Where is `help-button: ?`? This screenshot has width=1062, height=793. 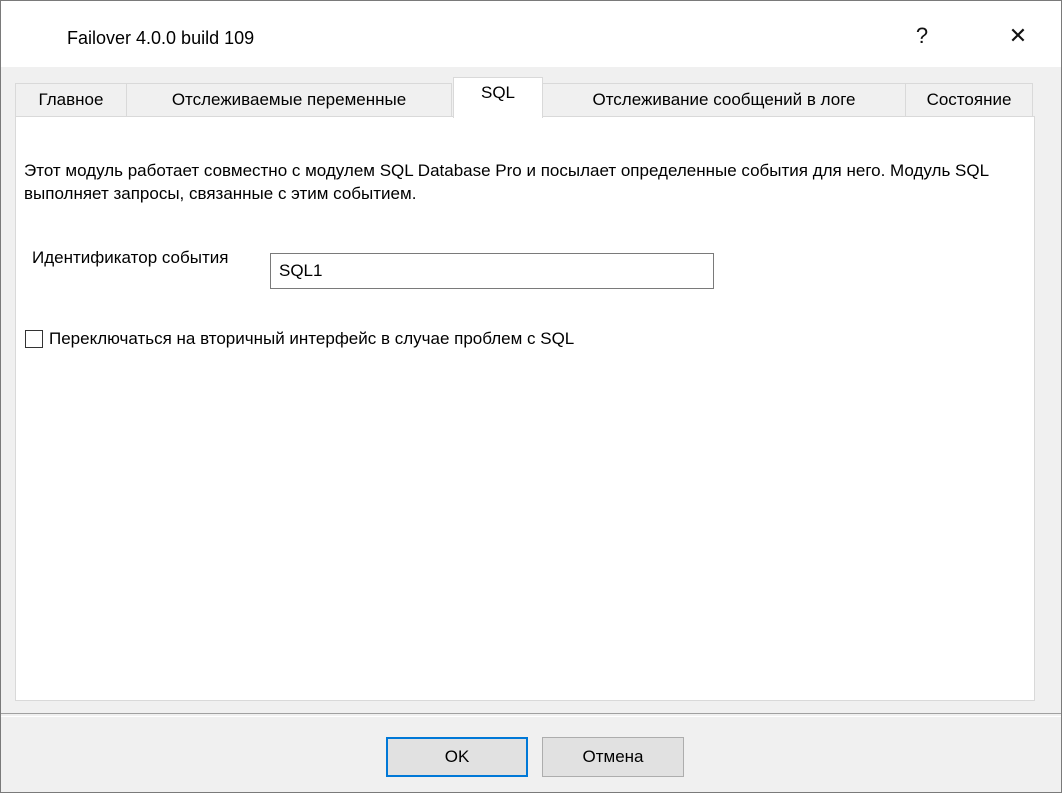
help-button: ? is located at coordinates (922, 36).